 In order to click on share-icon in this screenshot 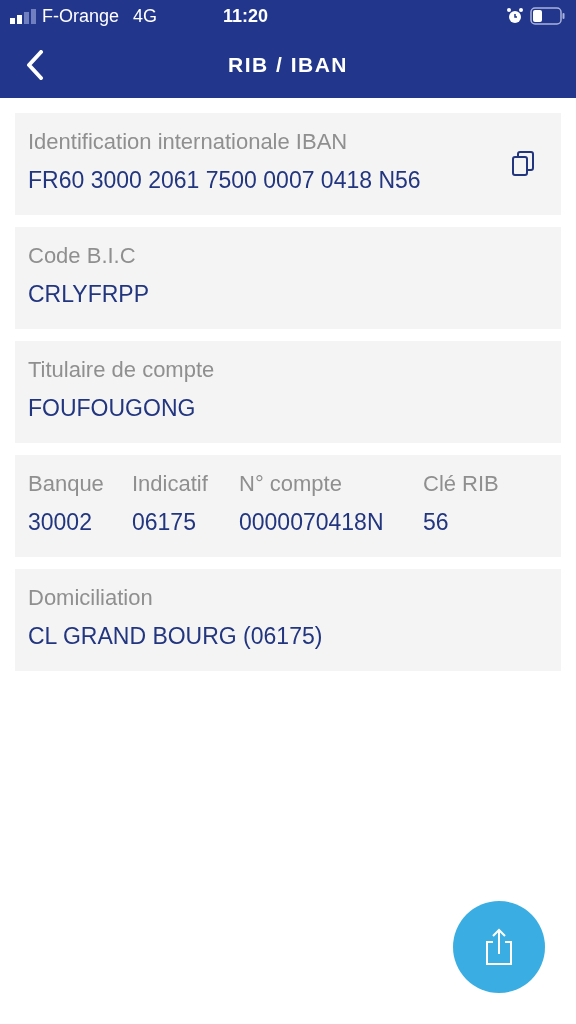, I will do `click(499, 947)`.